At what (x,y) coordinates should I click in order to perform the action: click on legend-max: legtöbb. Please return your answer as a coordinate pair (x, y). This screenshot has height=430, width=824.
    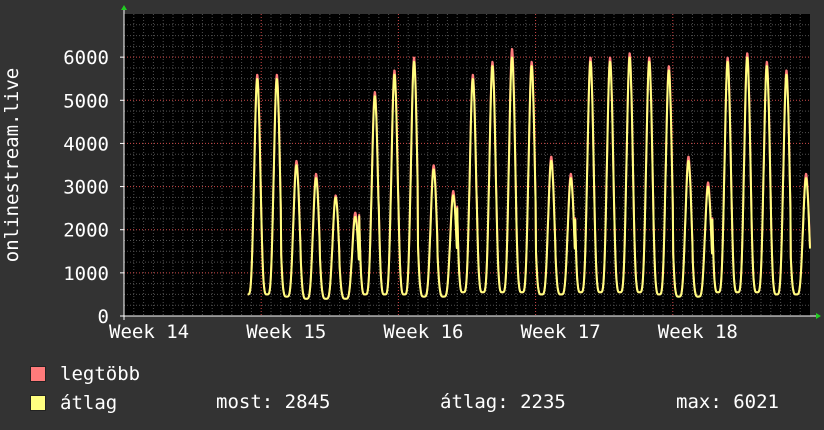
    Looking at the image, I should click on (85, 374).